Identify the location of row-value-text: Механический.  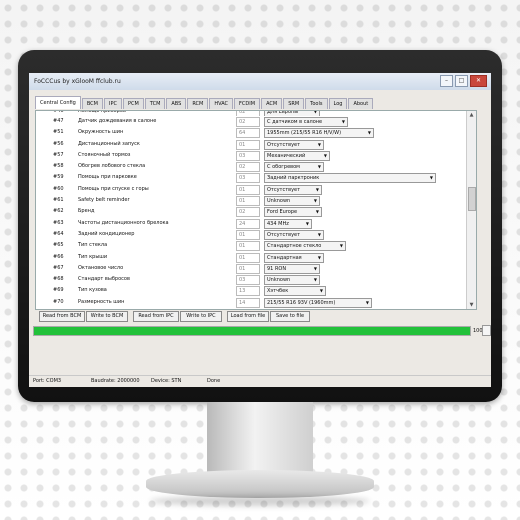
(286, 155).